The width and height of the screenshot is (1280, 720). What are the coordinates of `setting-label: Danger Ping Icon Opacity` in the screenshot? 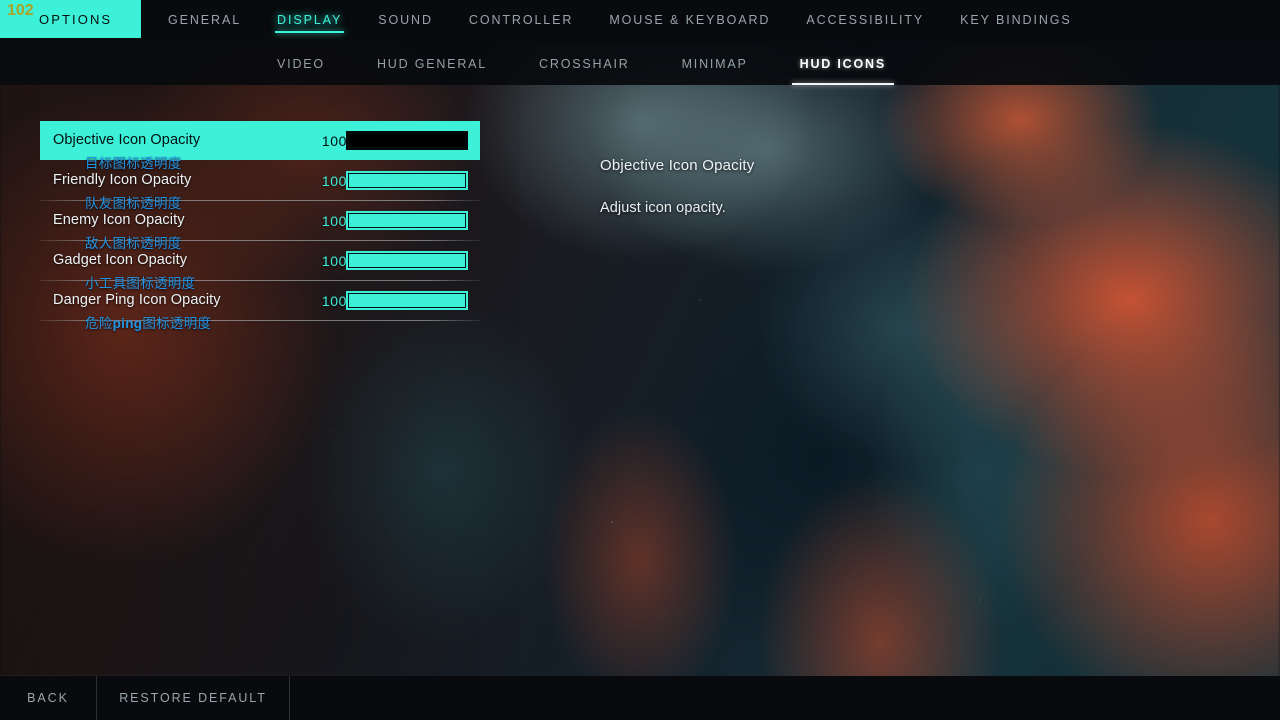 It's located at (137, 300).